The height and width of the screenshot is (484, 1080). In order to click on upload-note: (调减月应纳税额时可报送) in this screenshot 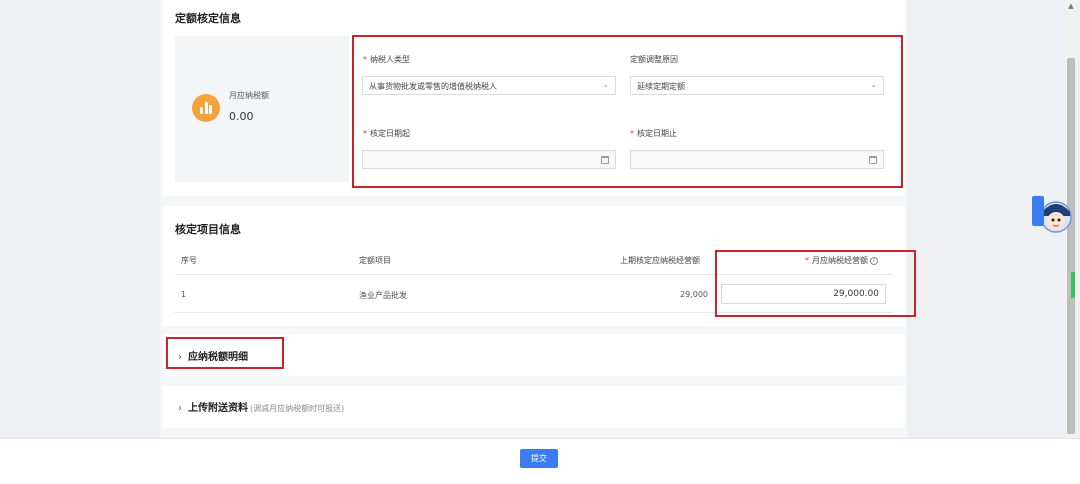, I will do `click(297, 408)`.